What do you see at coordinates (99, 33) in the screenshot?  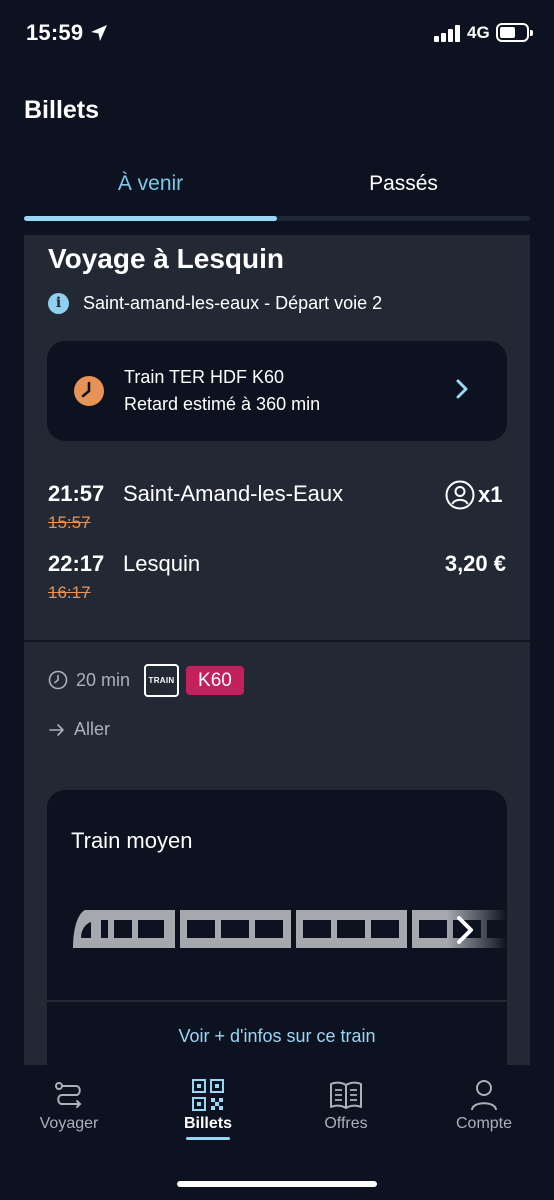 I see `location-arrow-icon` at bounding box center [99, 33].